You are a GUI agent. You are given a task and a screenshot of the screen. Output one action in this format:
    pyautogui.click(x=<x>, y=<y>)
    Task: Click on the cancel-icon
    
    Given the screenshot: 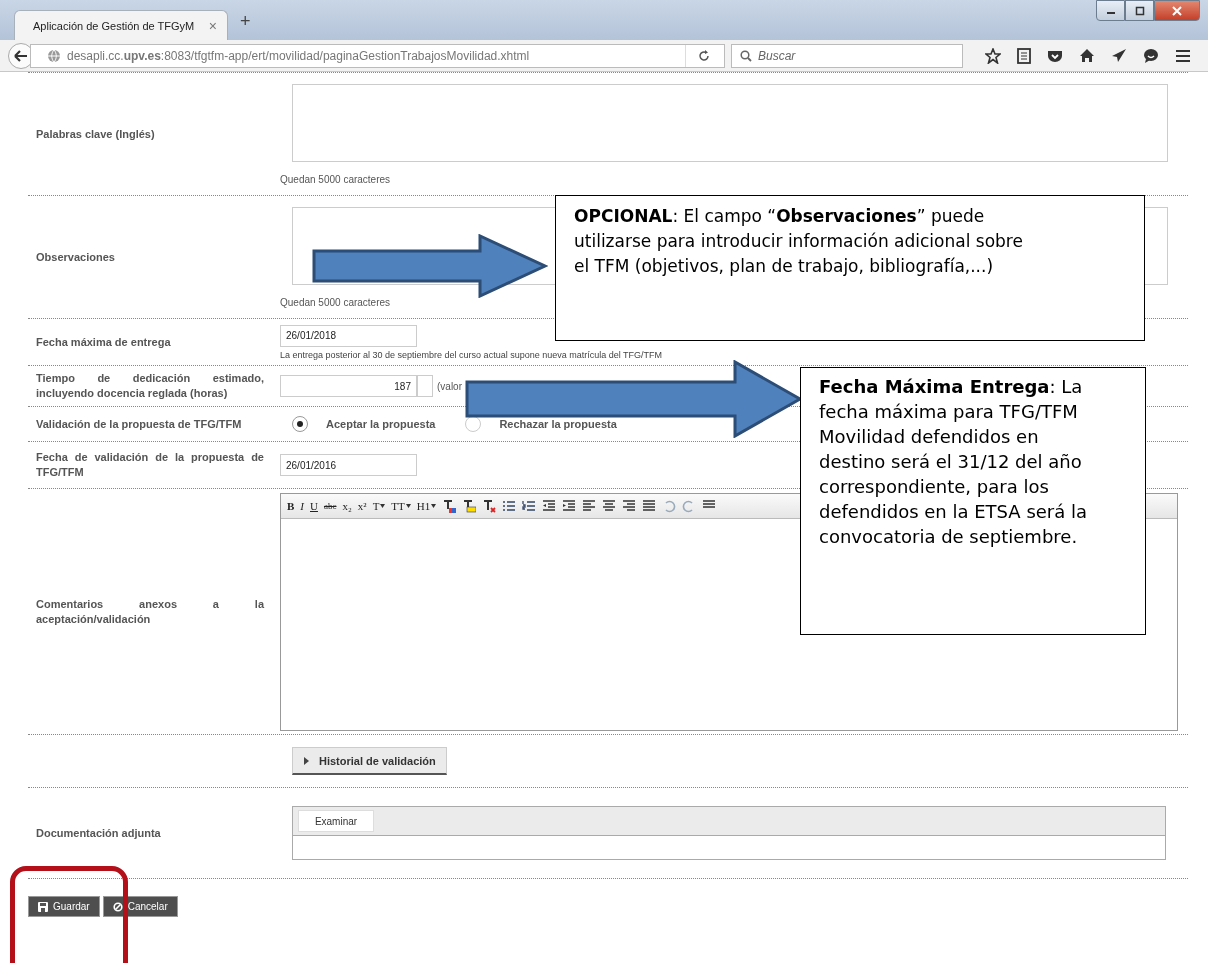 What is the action you would take?
    pyautogui.click(x=117, y=906)
    